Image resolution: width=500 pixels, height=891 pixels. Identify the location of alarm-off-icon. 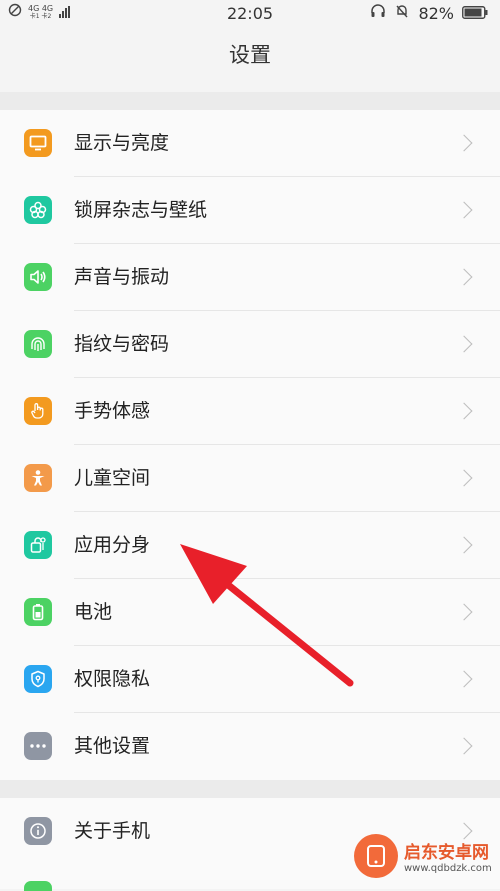
(402, 13).